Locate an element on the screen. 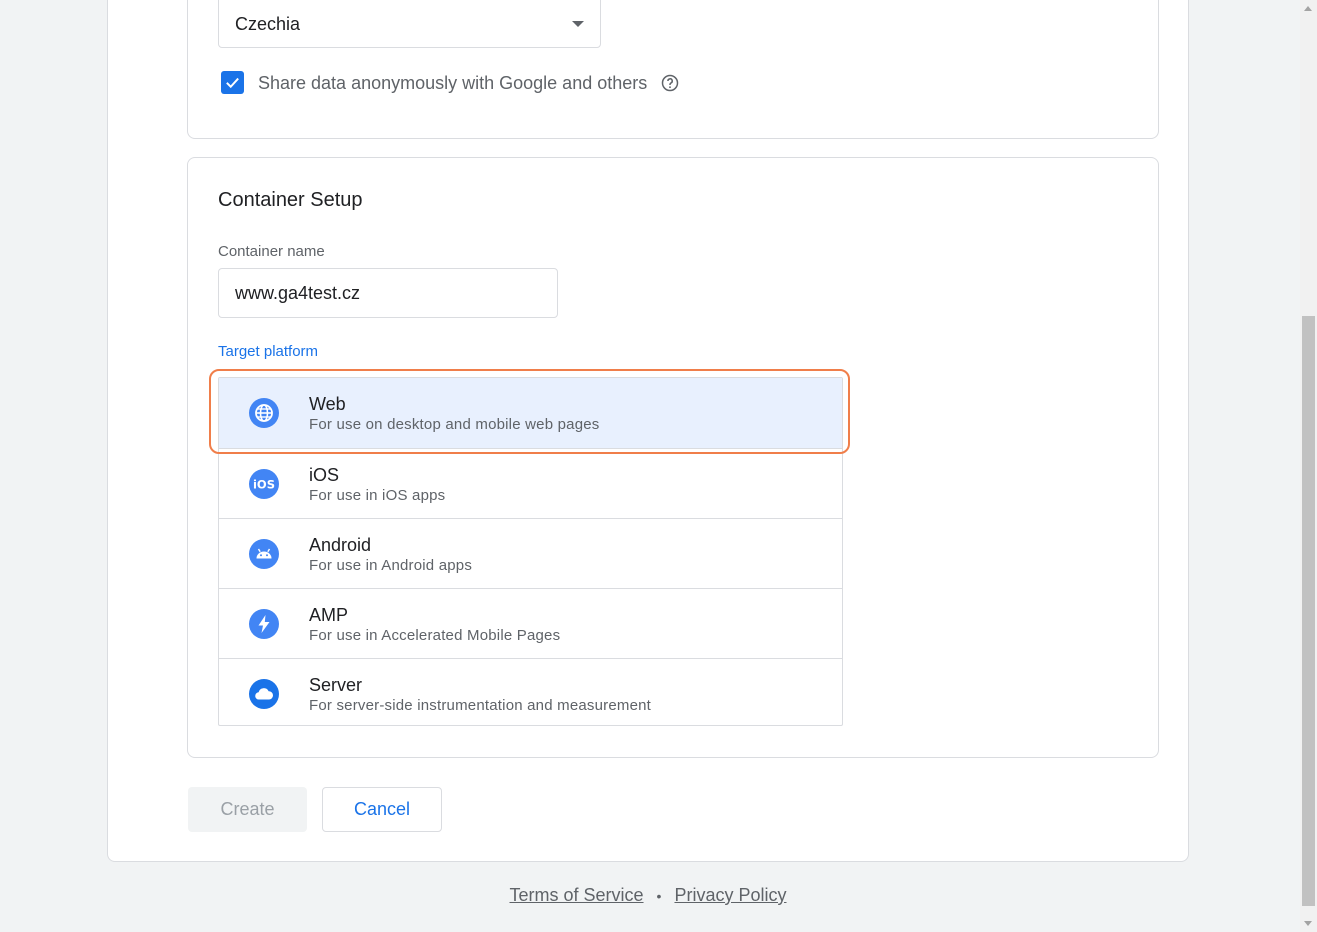 This screenshot has width=1317, height=932. create-button: Create is located at coordinates (247, 809).